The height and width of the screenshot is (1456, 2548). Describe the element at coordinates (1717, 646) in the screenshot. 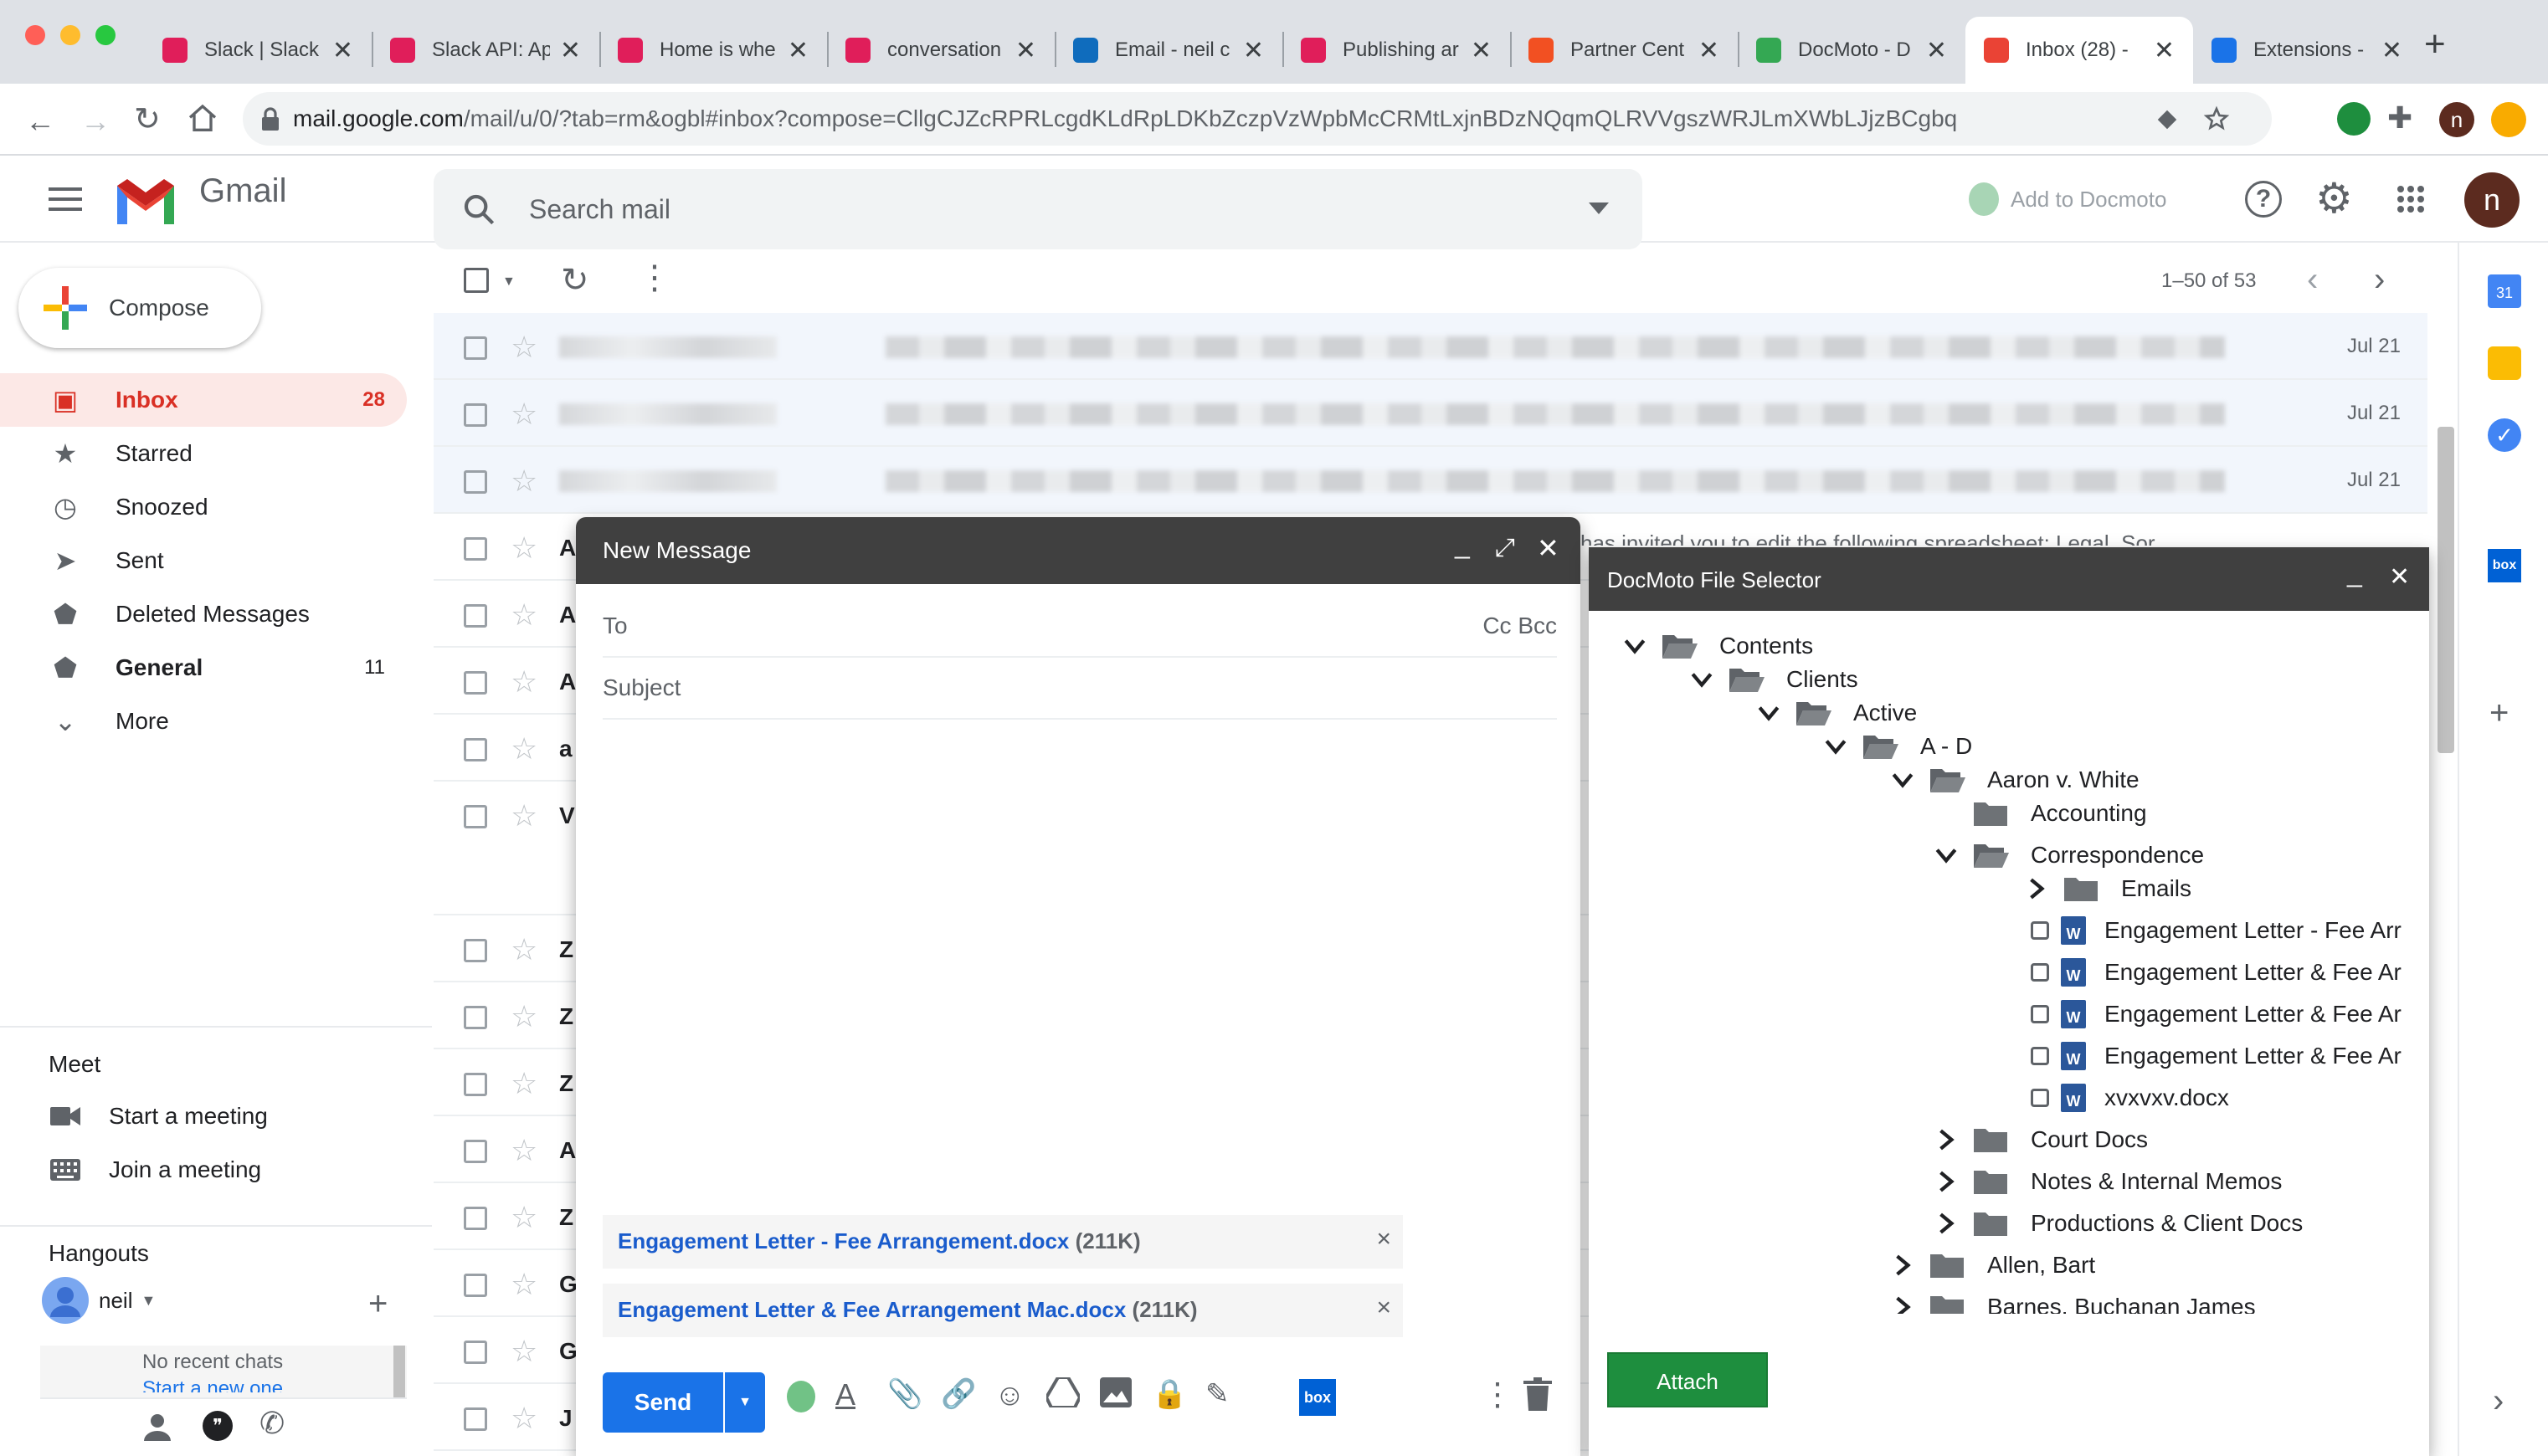

I see `tree-folder: Contents` at that location.